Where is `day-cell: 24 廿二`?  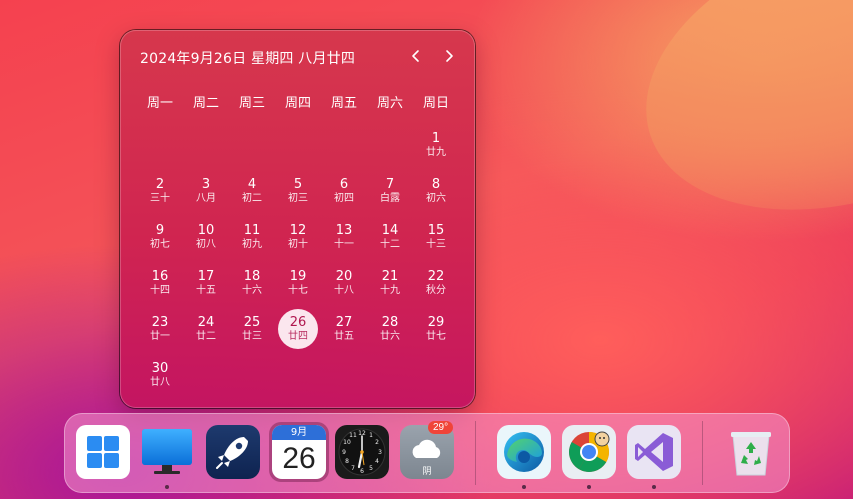 day-cell: 24 廿二 is located at coordinates (206, 329).